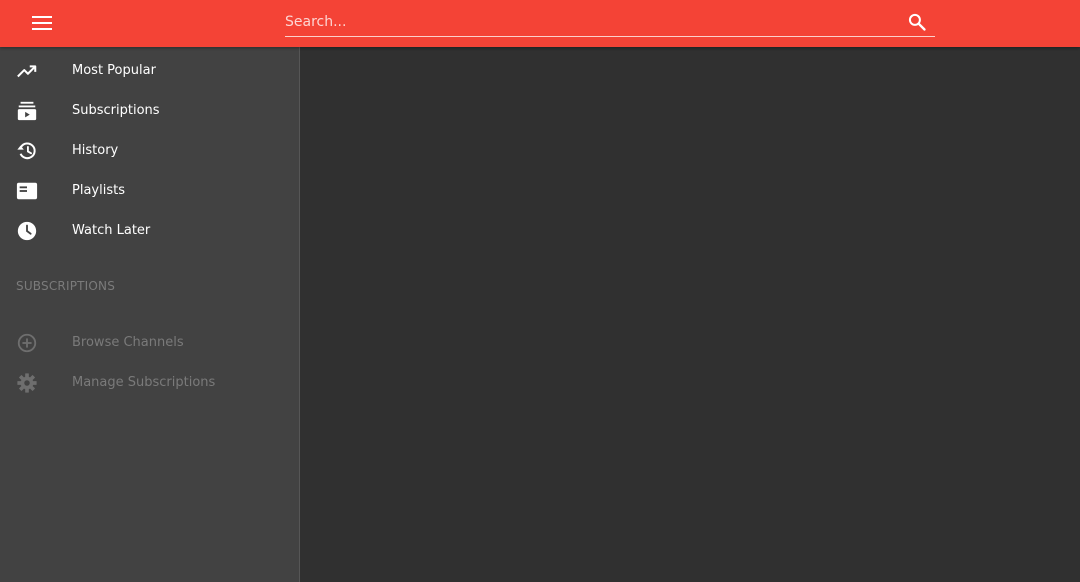 The image size is (1080, 582). Describe the element at coordinates (27, 151) in the screenshot. I see `history-icon` at that location.